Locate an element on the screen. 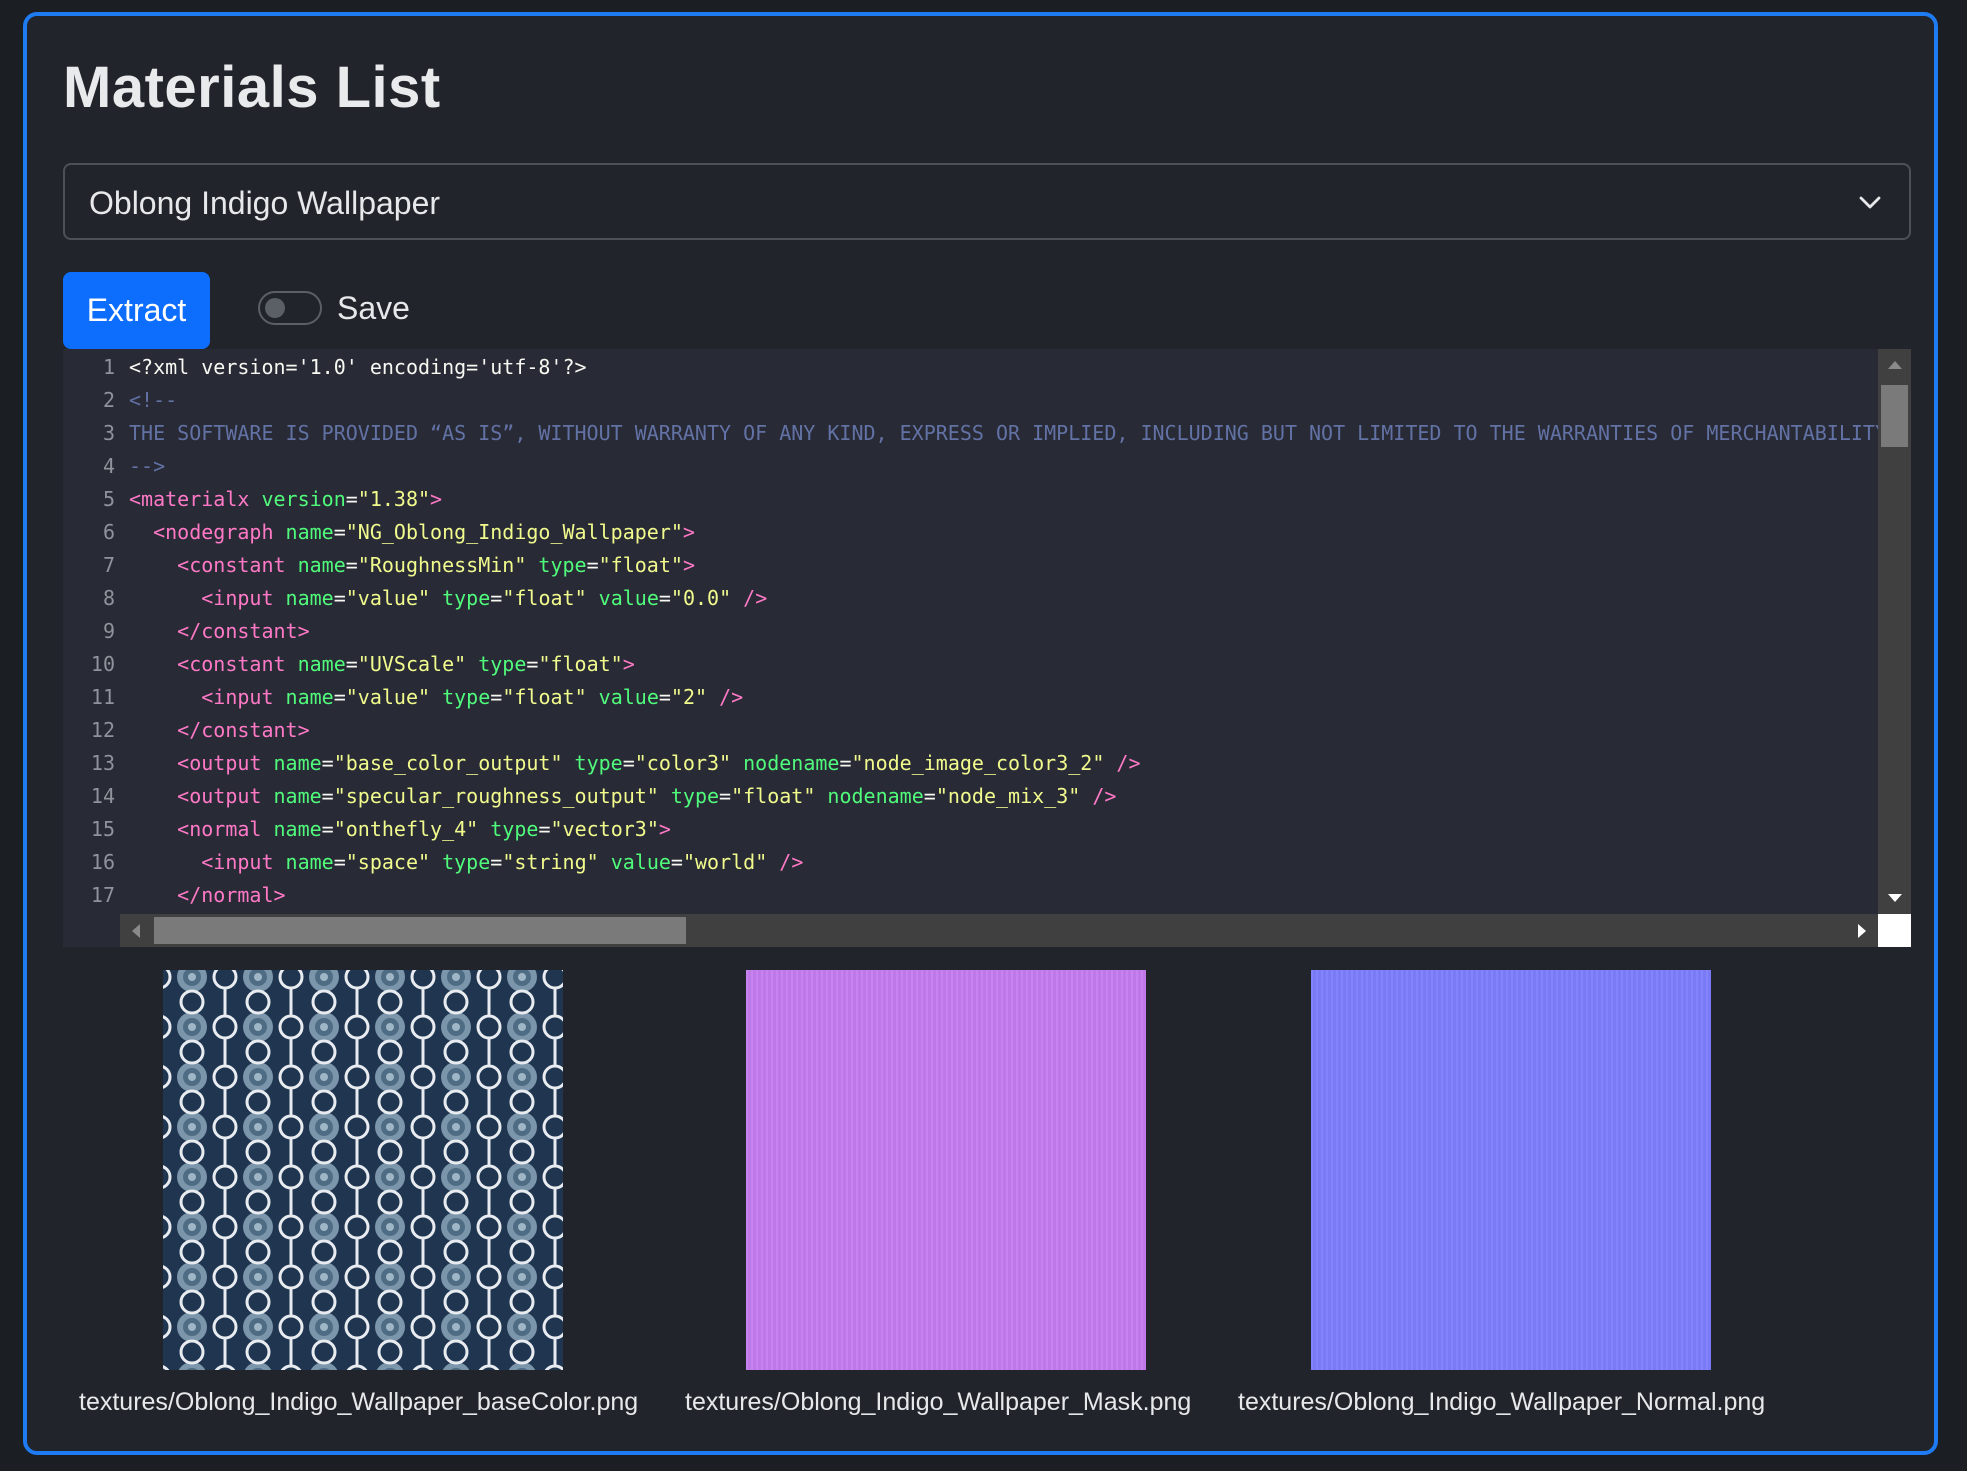 This screenshot has width=1967, height=1471. code-line: 9 </constant> is located at coordinates (970, 631).